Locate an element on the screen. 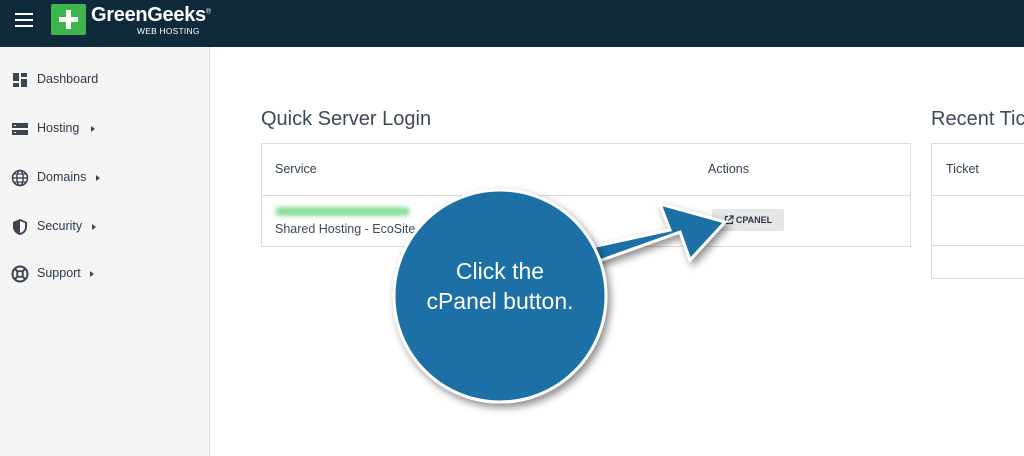  cpanel-button: CPANEL is located at coordinates (748, 220).